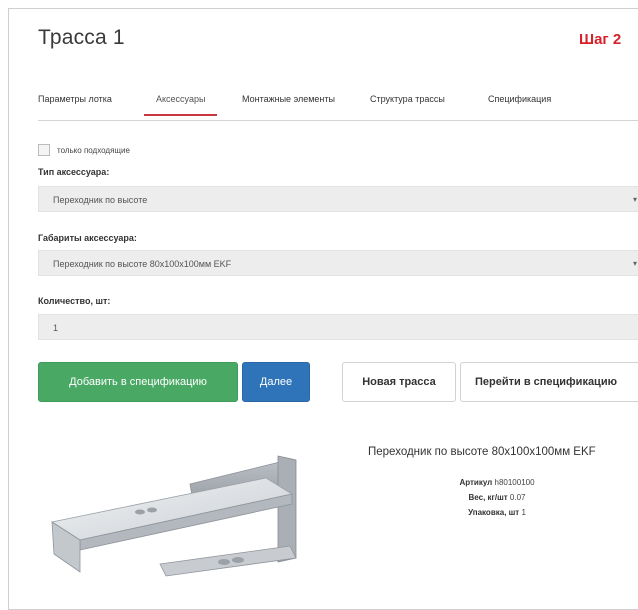 Image resolution: width=638 pixels, height=610 pixels. What do you see at coordinates (56, 328) in the screenshot?
I see `quantity-value: 1` at bounding box center [56, 328].